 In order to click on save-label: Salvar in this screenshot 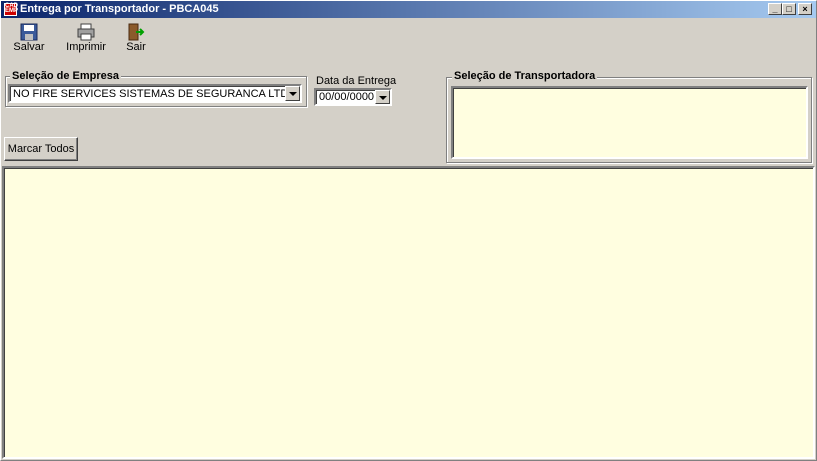, I will do `click(29, 47)`.